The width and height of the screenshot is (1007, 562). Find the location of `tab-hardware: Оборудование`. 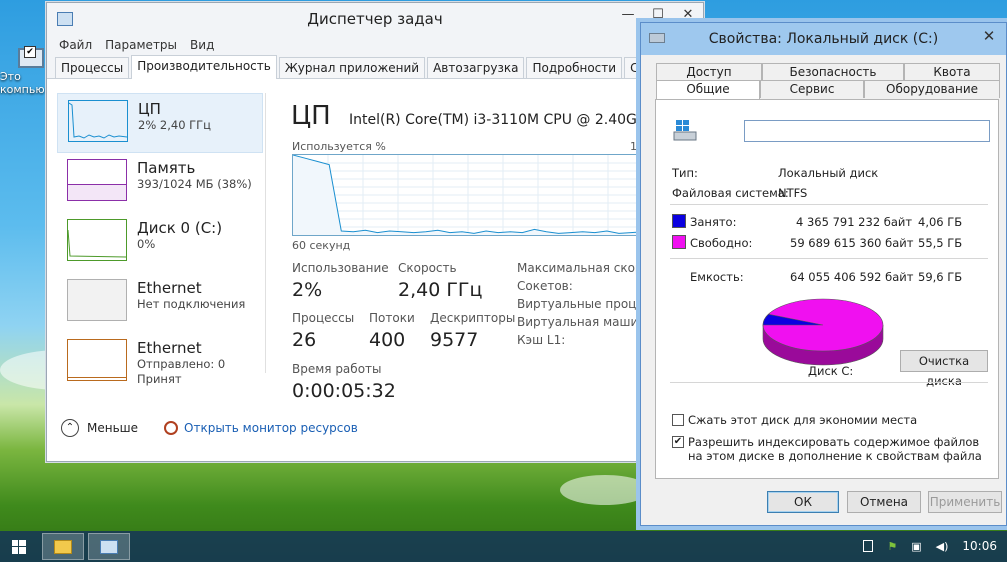

tab-hardware: Оборудование is located at coordinates (932, 89).